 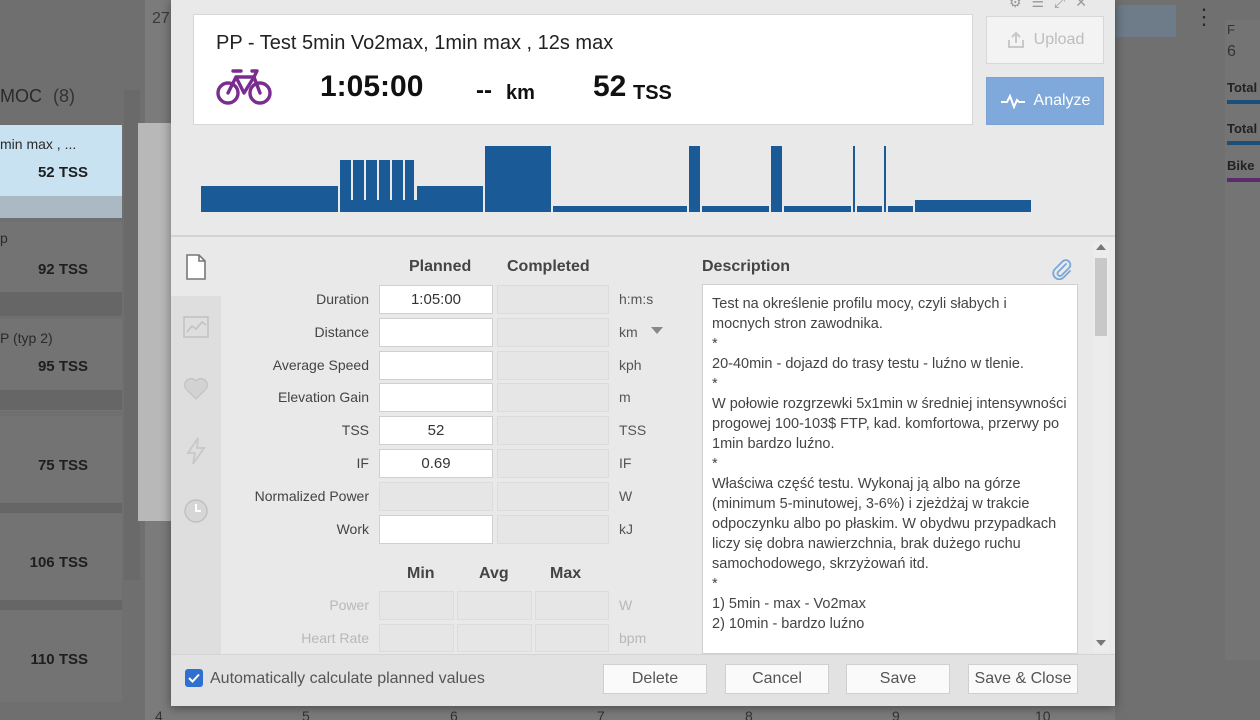 What do you see at coordinates (61, 656) in the screenshot?
I see `calendar-workout-card: 110 TSS` at bounding box center [61, 656].